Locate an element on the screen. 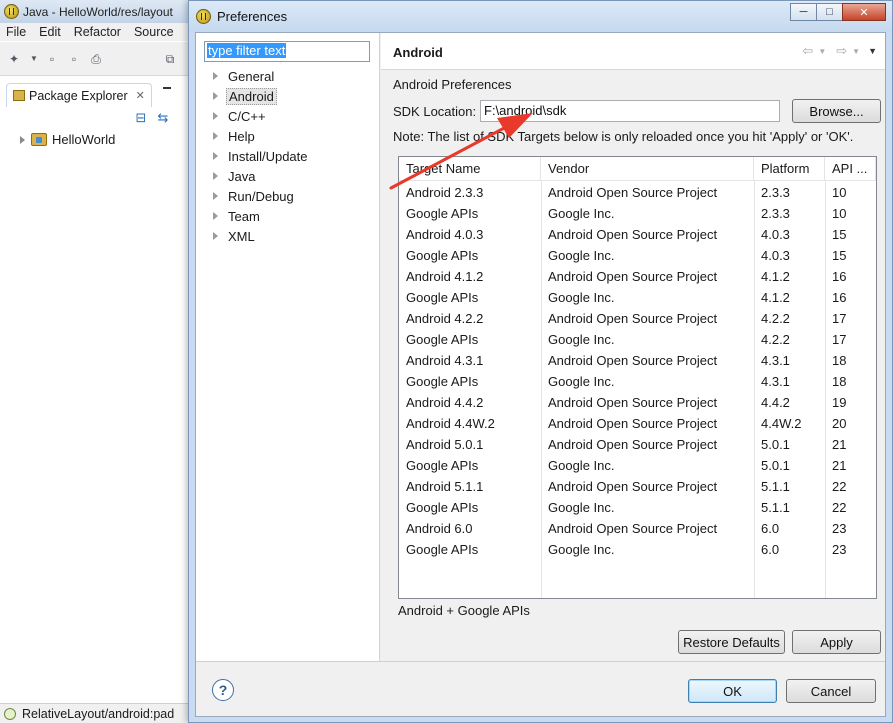 The width and height of the screenshot is (893, 723). selected-target-label: Android + Google APIs is located at coordinates (464, 610).